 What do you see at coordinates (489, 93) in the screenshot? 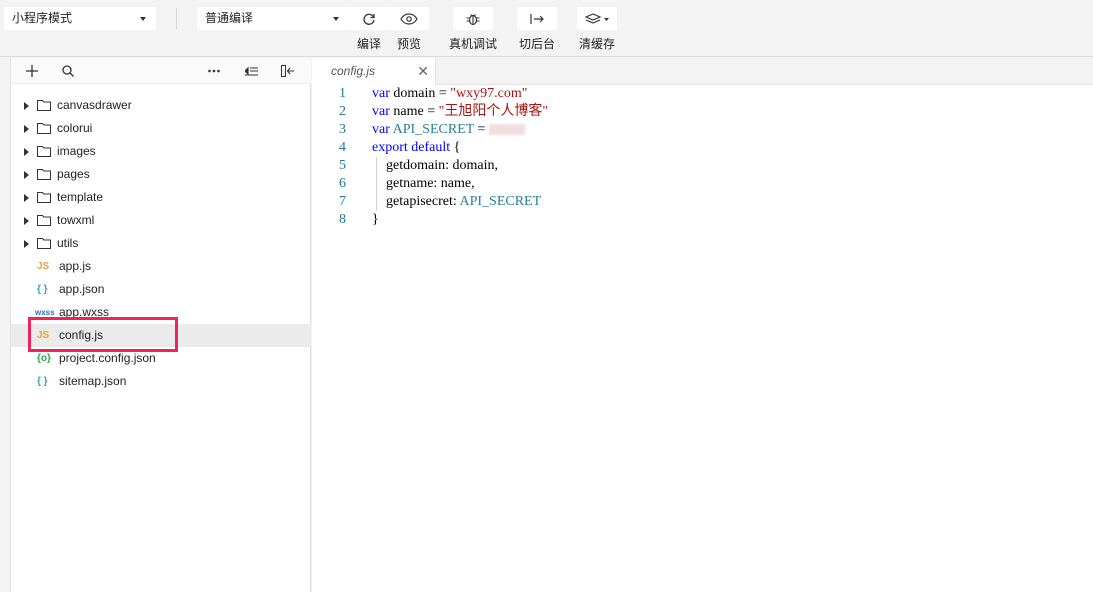
I see `string-literal: "wxy97.com"` at bounding box center [489, 93].